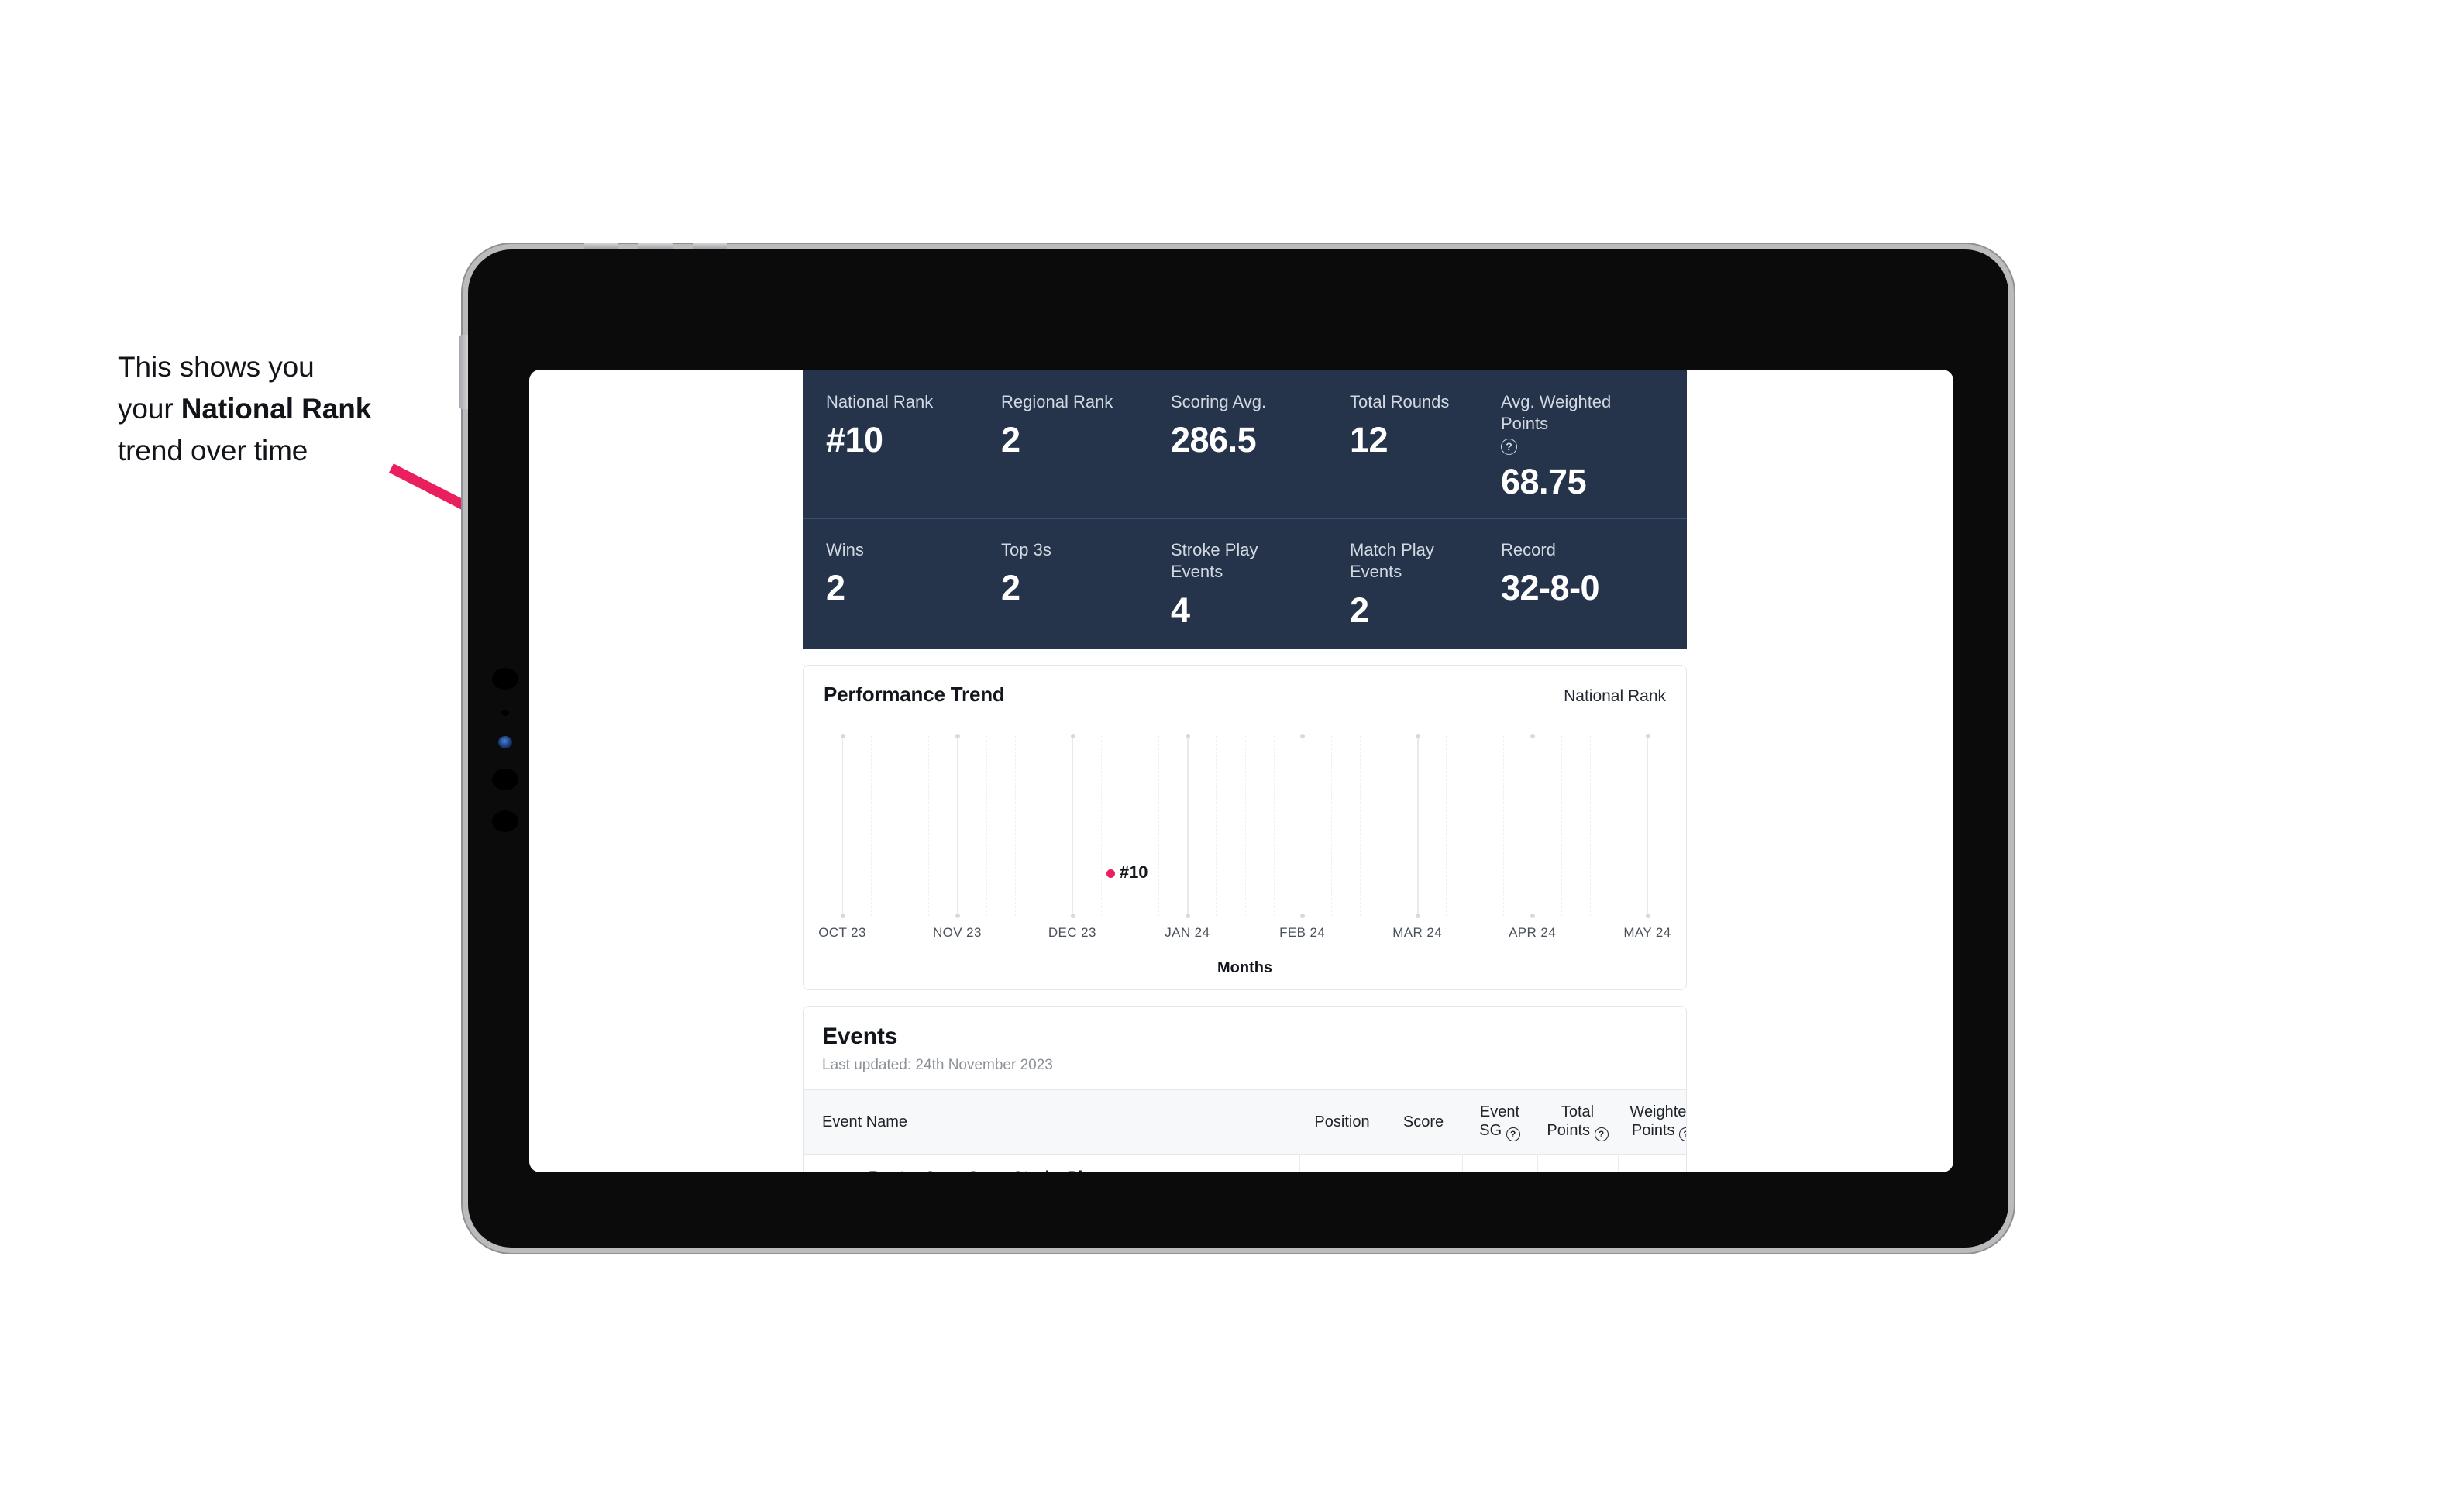 This screenshot has height=1497, width=2464. I want to click on stat-label: National Rank, so click(895, 402).